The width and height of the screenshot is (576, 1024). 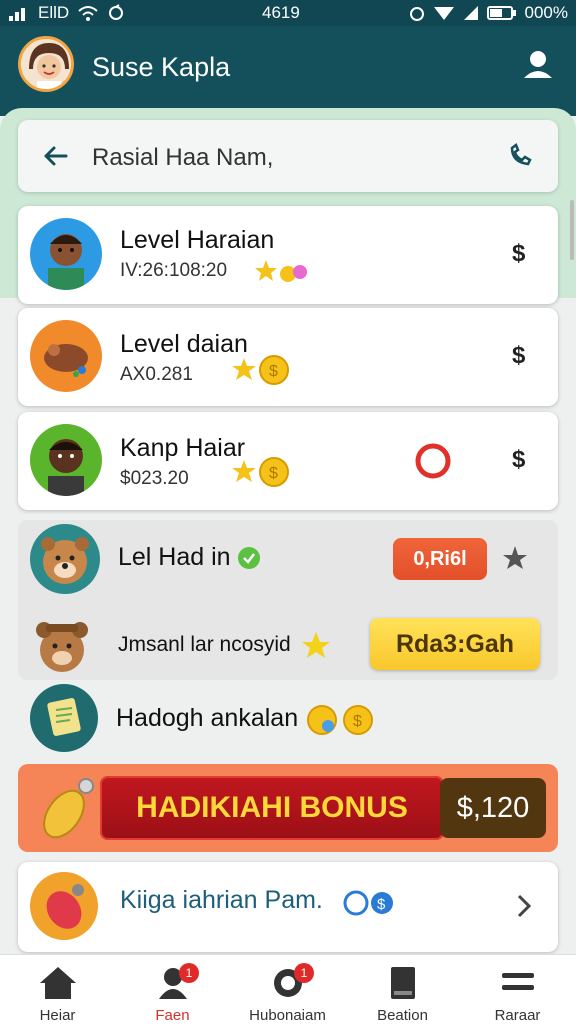 What do you see at coordinates (470, 13) in the screenshot?
I see `cell-signal-icon` at bounding box center [470, 13].